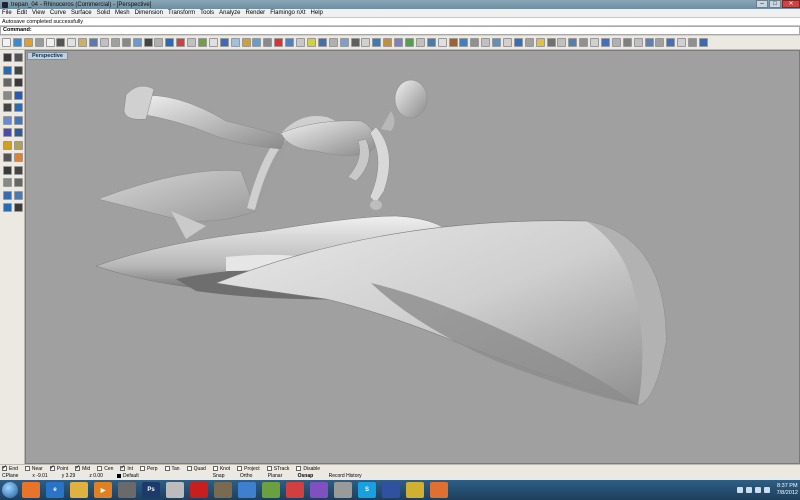  I want to click on taskbar-app-ie: e, so click(55, 490).